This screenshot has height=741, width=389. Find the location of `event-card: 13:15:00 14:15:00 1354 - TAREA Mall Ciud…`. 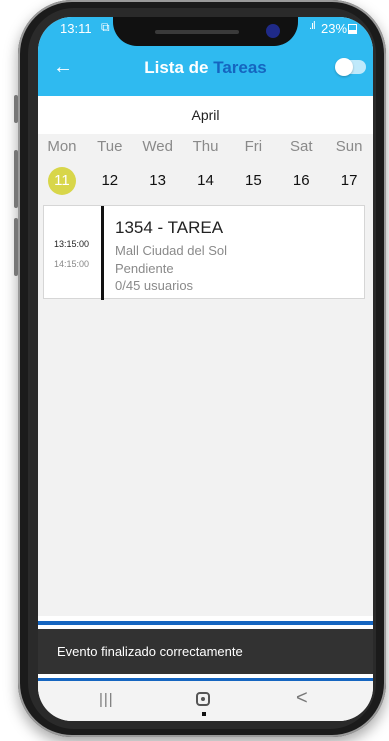

event-card: 13:15:00 14:15:00 1354 - TAREA Mall Ciud… is located at coordinates (204, 252).